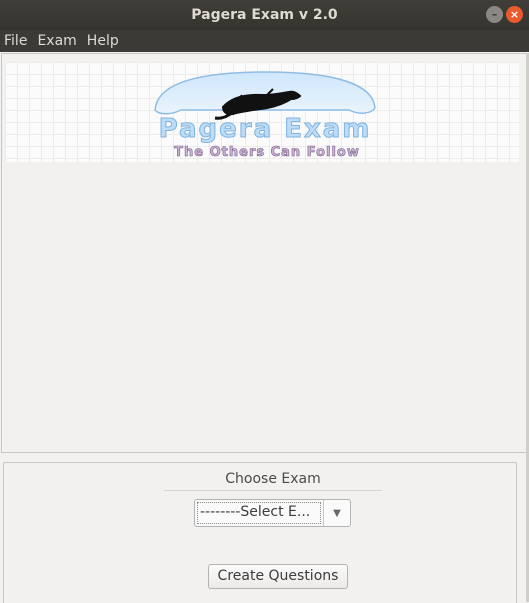 This screenshot has height=603, width=529. I want to click on minimize-button: –, so click(494, 14).